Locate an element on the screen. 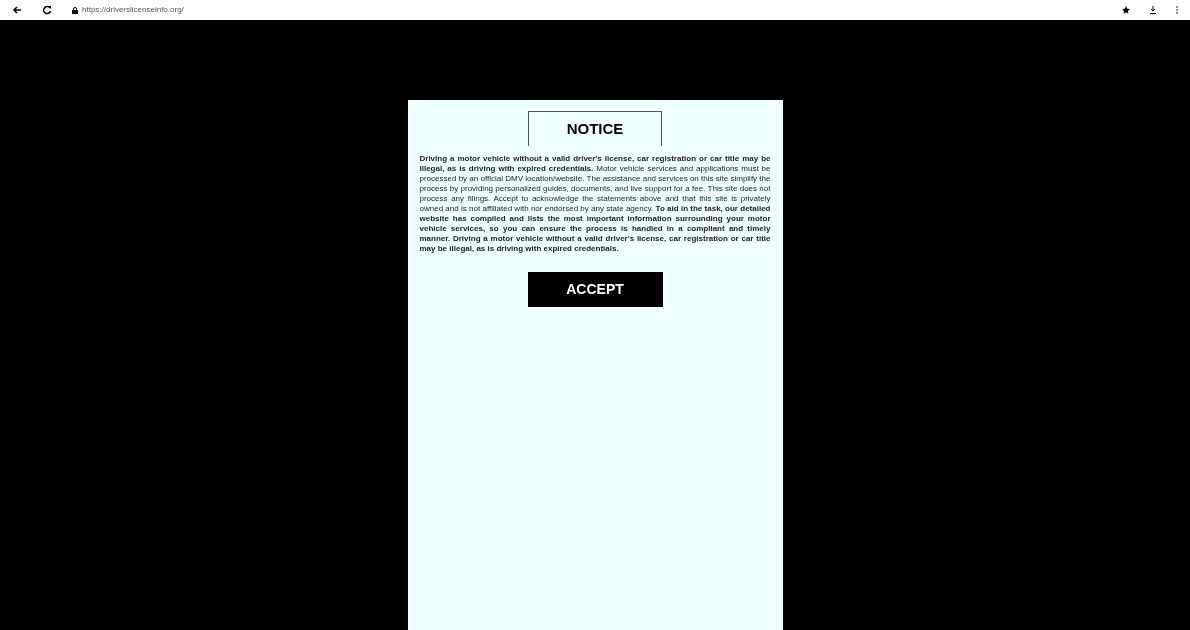 This screenshot has width=1190, height=630. accept-button: ACCEPT is located at coordinates (595, 289).